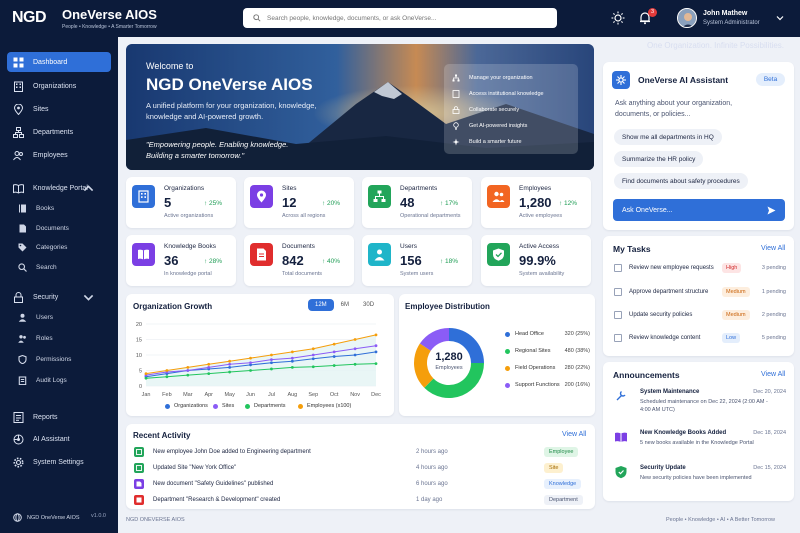  I want to click on sidebar-item-categories: Categories, so click(64, 247).